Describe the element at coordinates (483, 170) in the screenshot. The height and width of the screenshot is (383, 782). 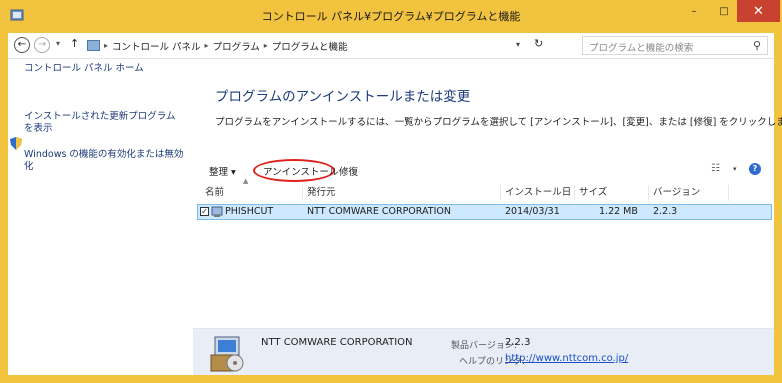
I see `command-bar: 整理 ▾ アンインストール 修復 ☷ ▾ ?` at that location.